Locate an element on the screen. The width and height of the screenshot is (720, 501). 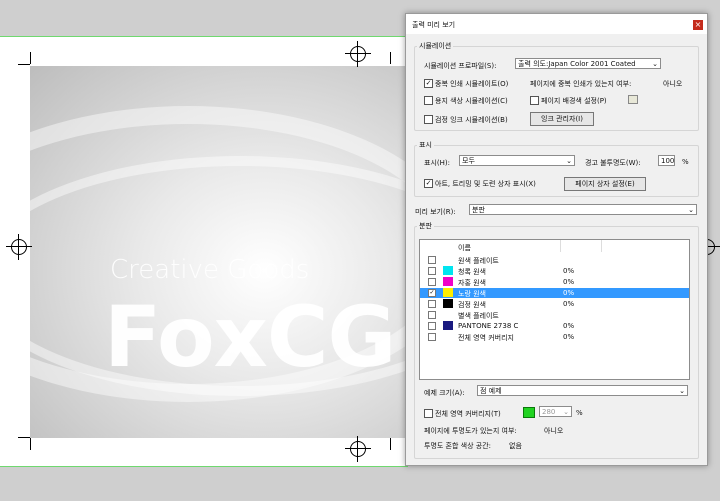
preview-select: 분판 ⌄ is located at coordinates (583, 209).